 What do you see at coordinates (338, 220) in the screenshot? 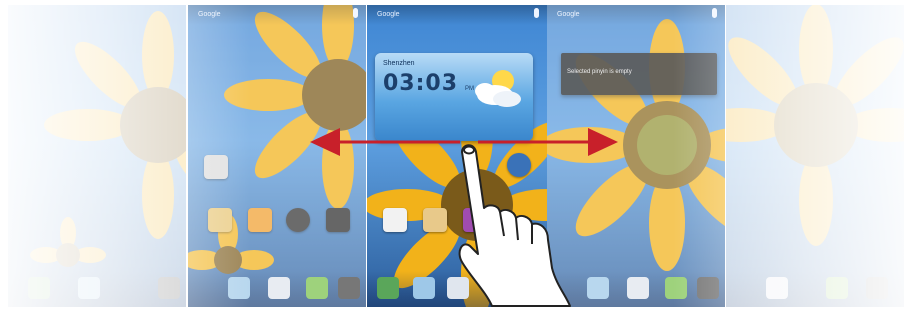
I see `video-icon` at bounding box center [338, 220].